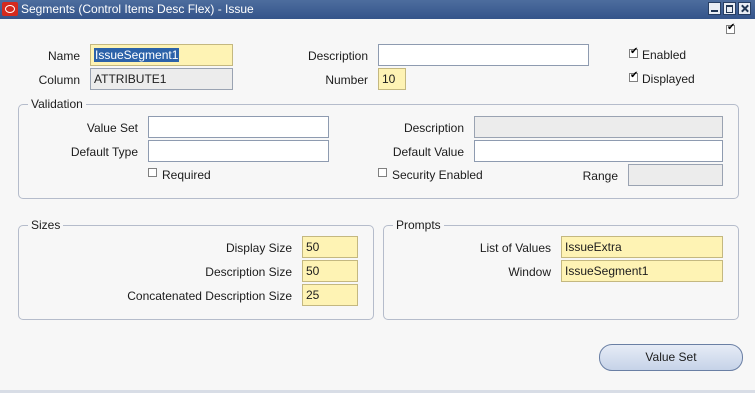 This screenshot has height=393, width=755. I want to click on description-field, so click(483, 55).